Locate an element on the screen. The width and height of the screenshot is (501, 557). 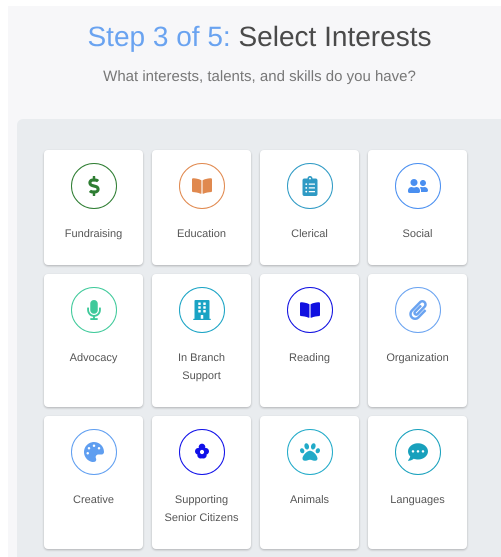
interest-card: Creative is located at coordinates (93, 482).